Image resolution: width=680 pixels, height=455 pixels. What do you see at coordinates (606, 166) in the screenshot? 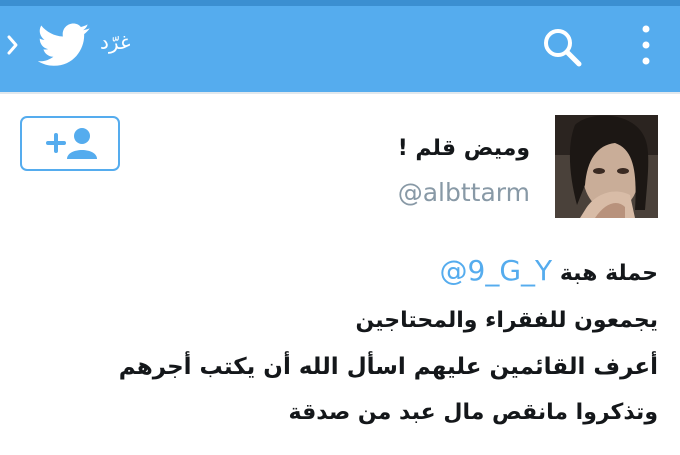
I see `avatar` at bounding box center [606, 166].